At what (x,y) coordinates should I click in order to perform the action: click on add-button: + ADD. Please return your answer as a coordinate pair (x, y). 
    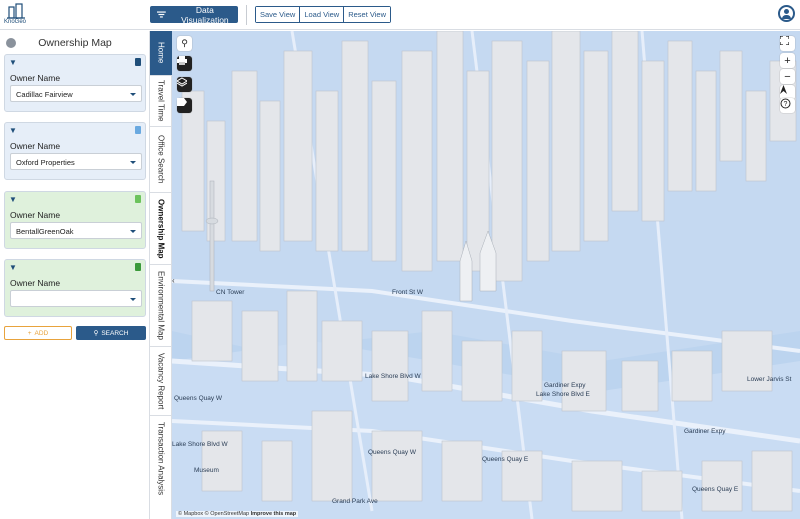
    Looking at the image, I should click on (38, 333).